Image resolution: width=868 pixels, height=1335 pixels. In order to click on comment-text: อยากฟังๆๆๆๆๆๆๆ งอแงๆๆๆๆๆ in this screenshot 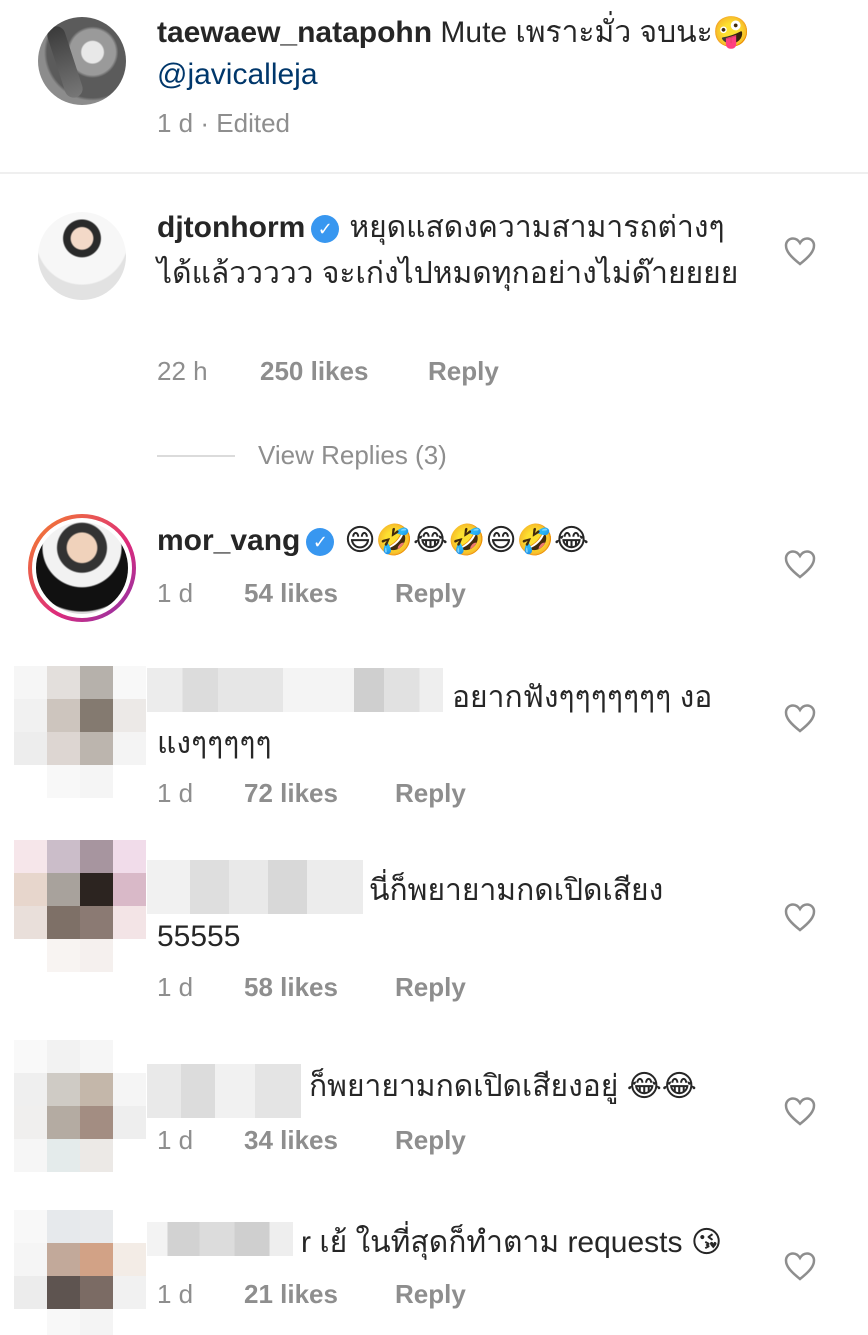, I will do `click(435, 720)`.